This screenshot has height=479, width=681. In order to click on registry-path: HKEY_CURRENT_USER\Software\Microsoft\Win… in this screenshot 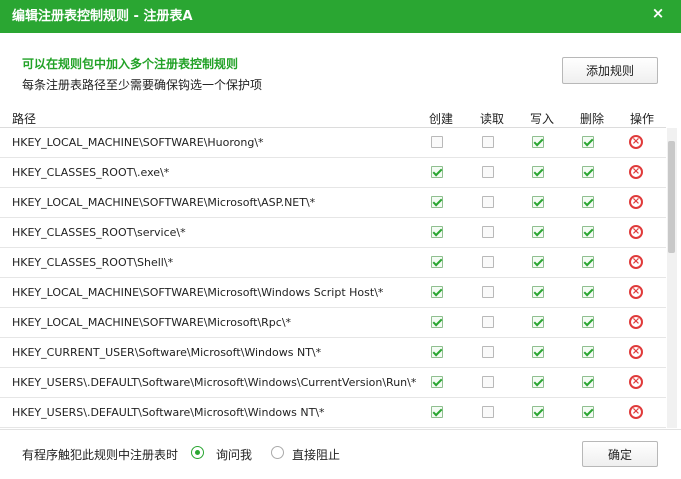, I will do `click(167, 352)`.